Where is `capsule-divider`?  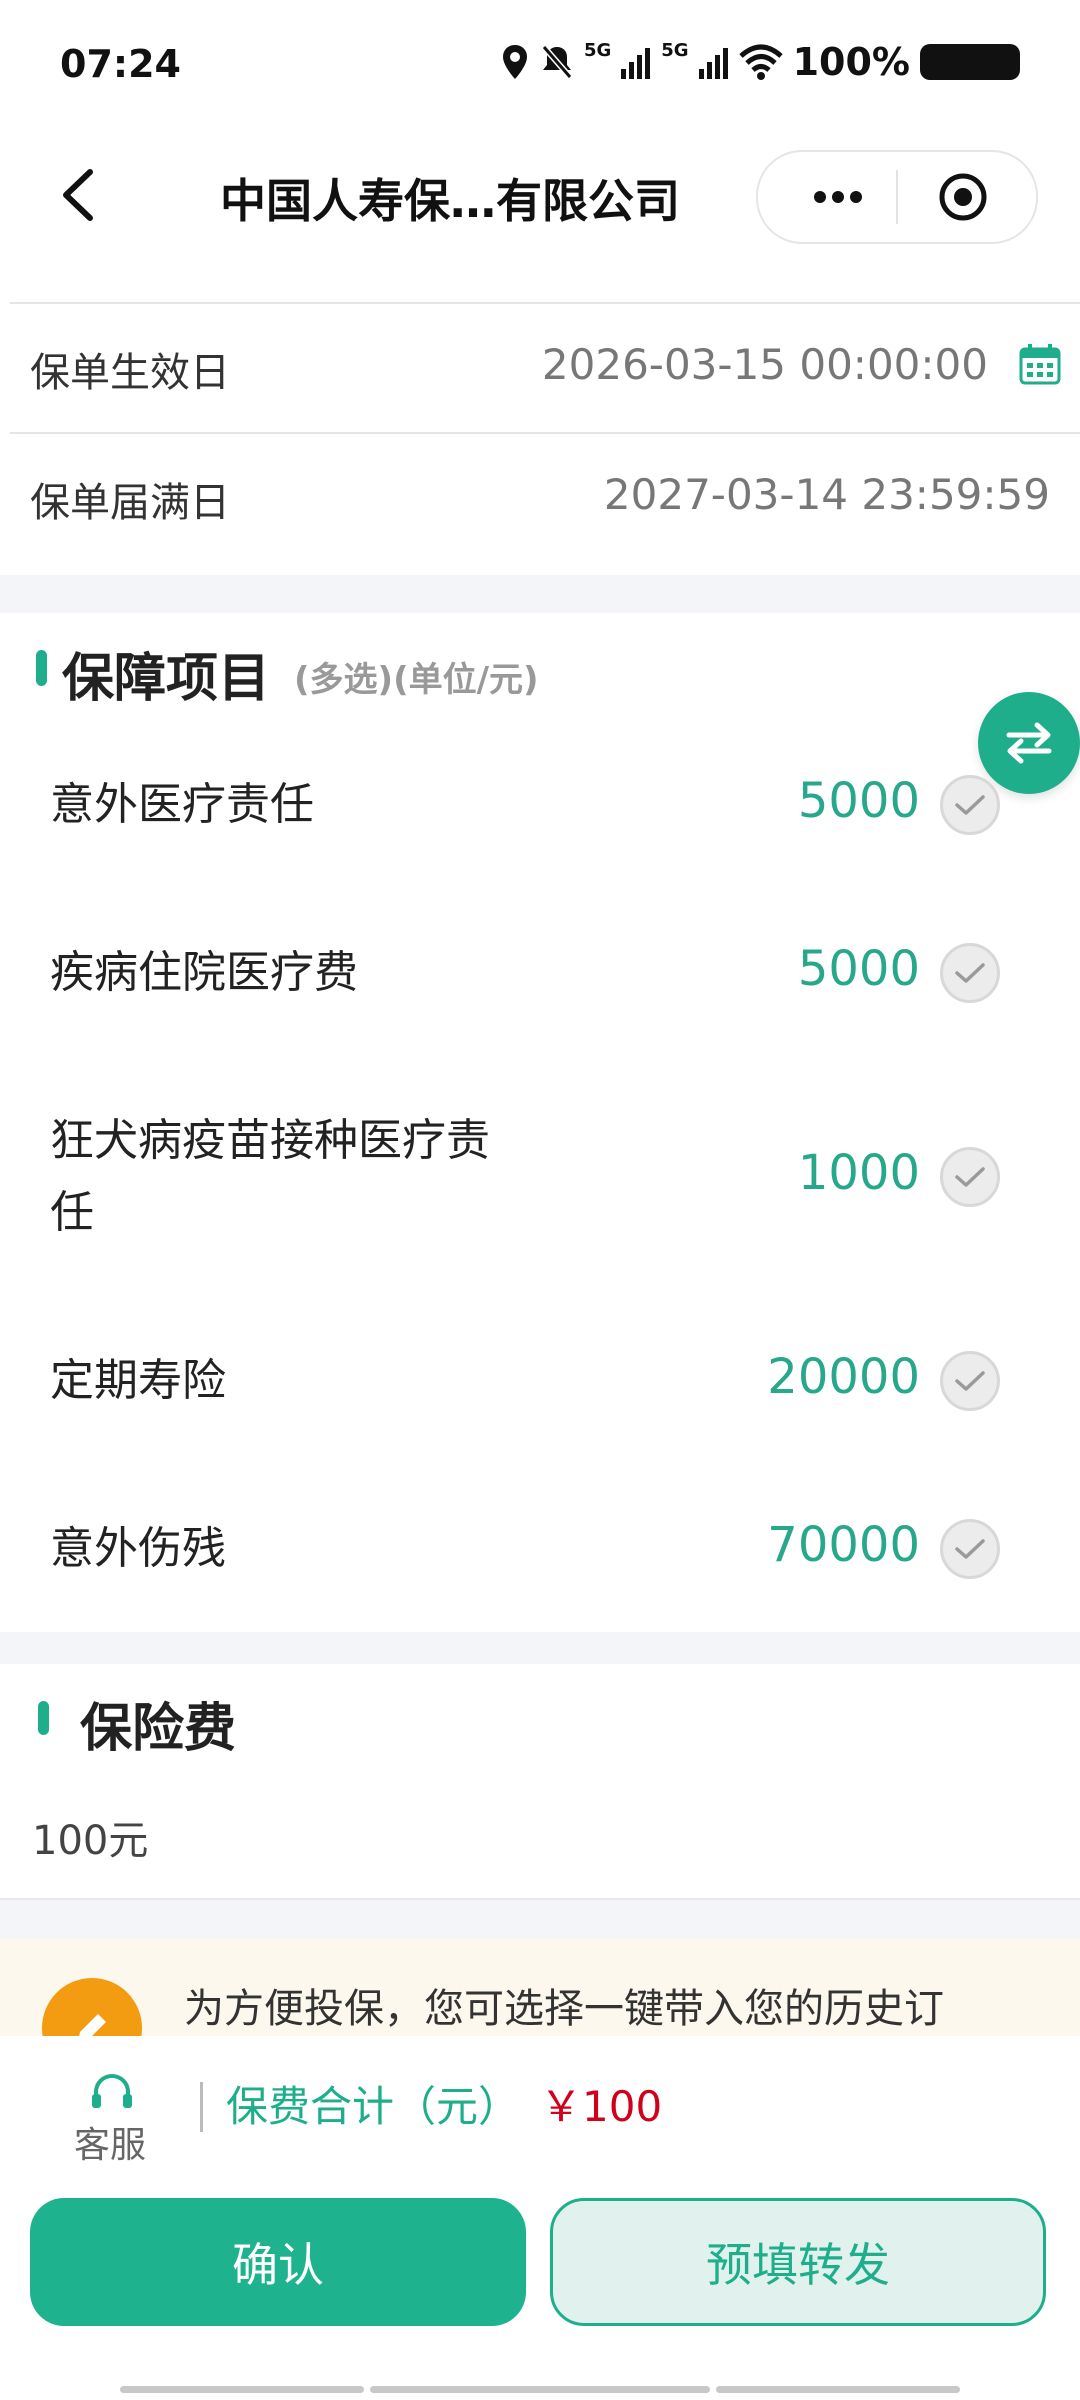 capsule-divider is located at coordinates (897, 197).